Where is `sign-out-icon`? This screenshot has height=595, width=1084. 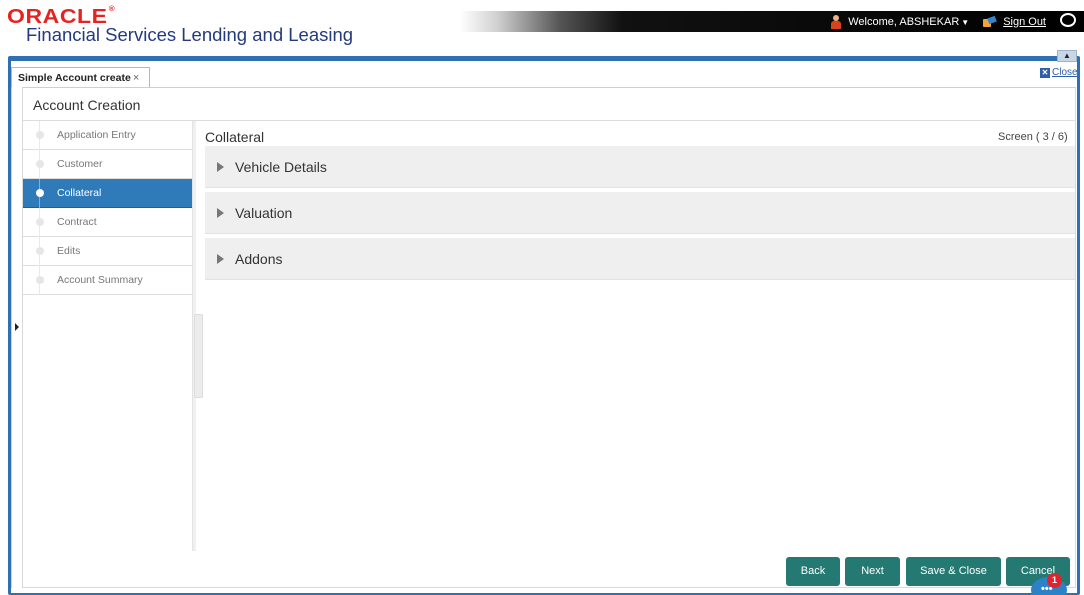 sign-out-icon is located at coordinates (990, 21).